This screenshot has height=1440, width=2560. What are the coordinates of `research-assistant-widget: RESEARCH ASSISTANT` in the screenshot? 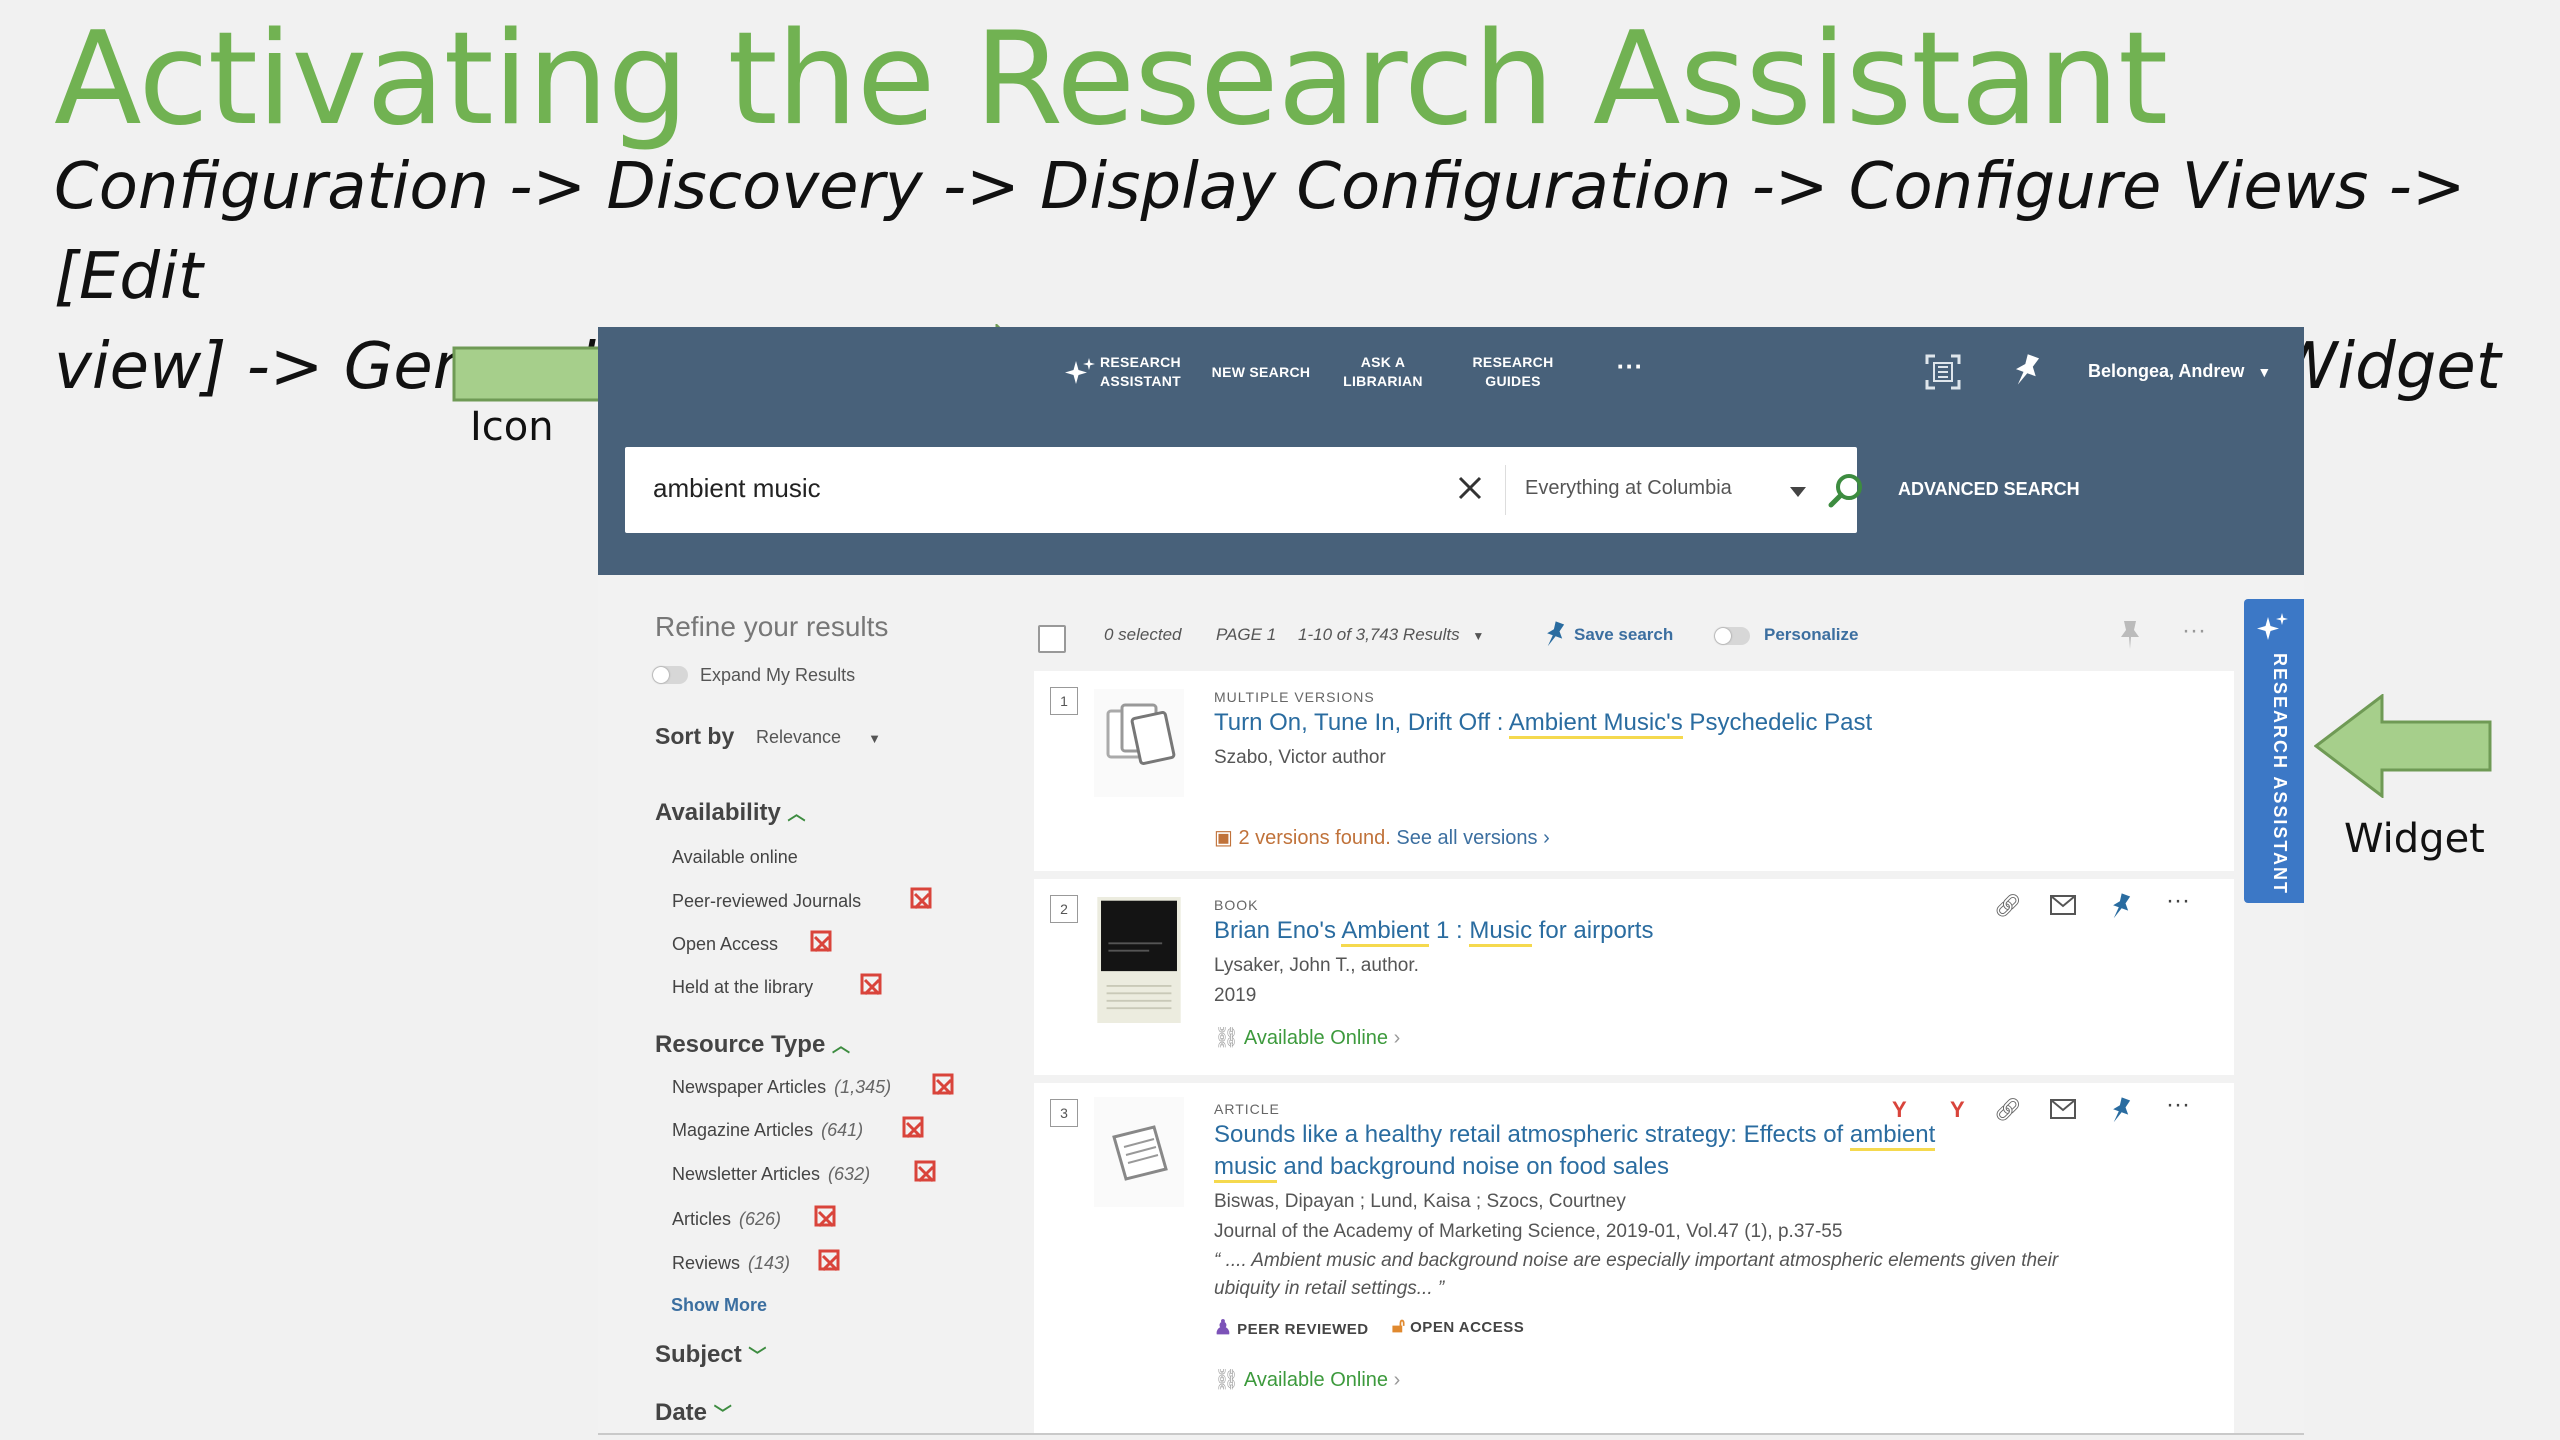 It's located at (2274, 751).